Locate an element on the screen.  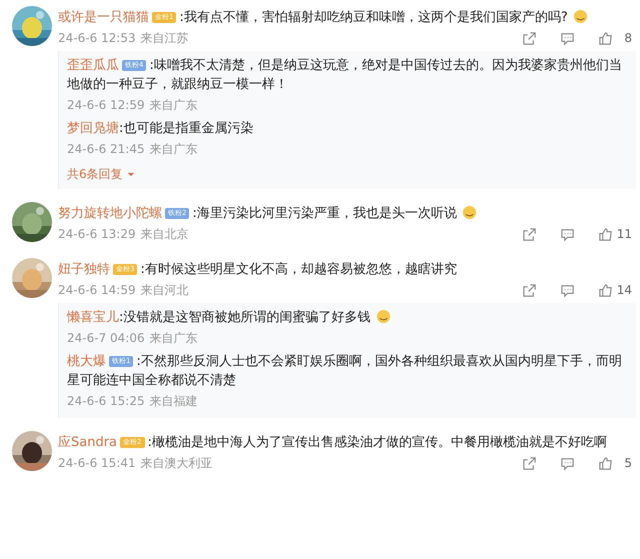
reply-location: 来自福建 is located at coordinates (174, 401).